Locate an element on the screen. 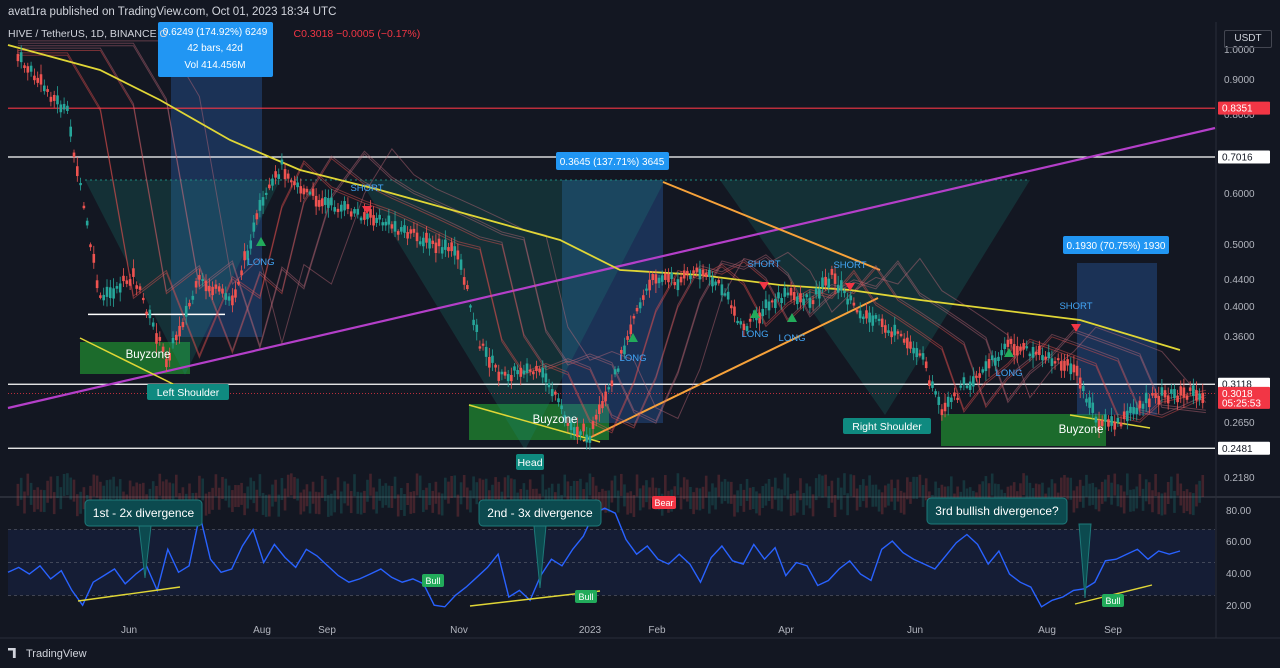 The image size is (1280, 668). buyzone-1-label: Buyzone is located at coordinates (148, 355).